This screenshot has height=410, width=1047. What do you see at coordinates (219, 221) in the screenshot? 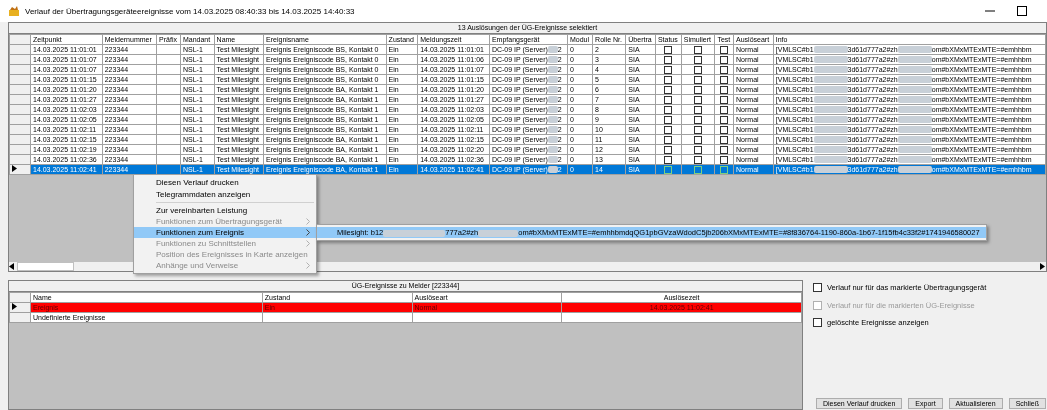
I see `menu-item-label: Funktionen zum Übertragungsgerät` at bounding box center [219, 221].